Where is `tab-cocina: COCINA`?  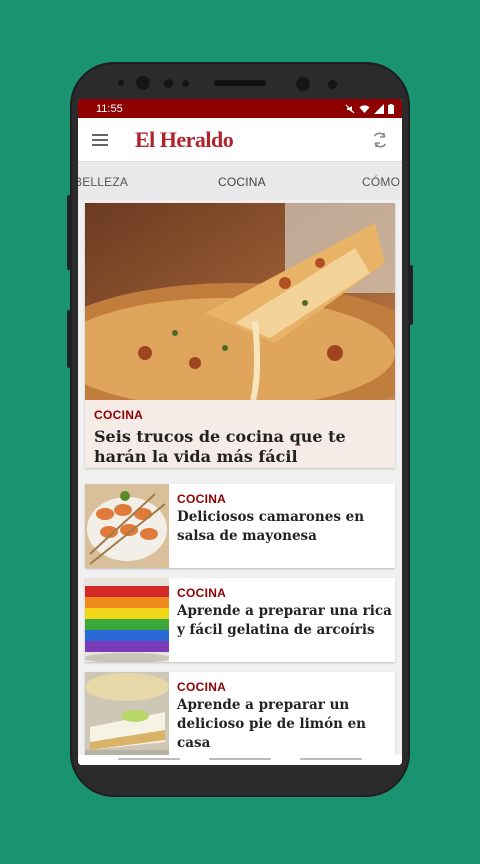 tab-cocina: COCINA is located at coordinates (242, 182).